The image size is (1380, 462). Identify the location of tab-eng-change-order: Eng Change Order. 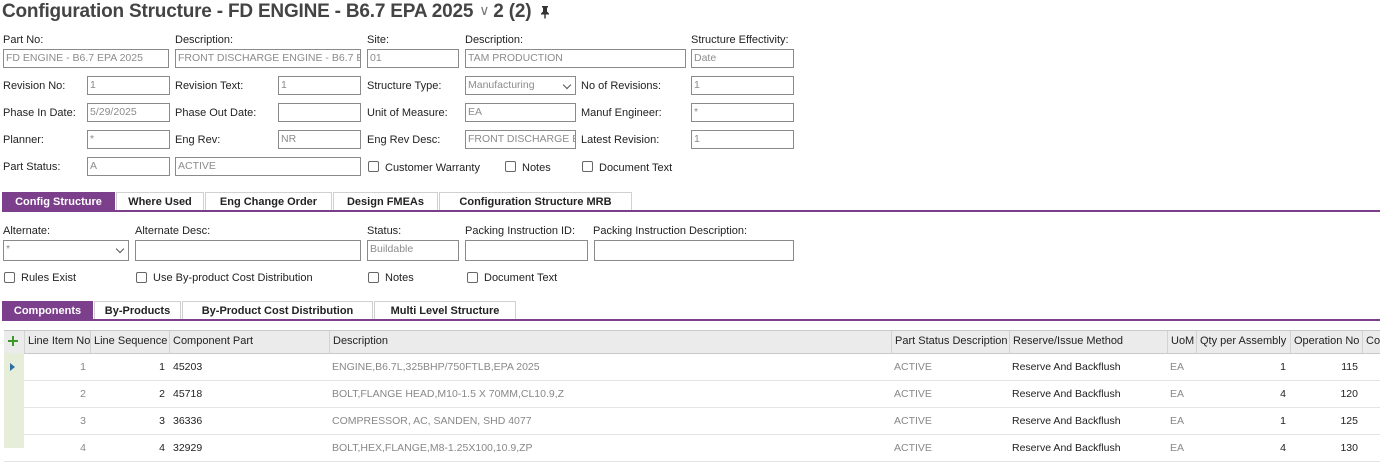
(268, 201).